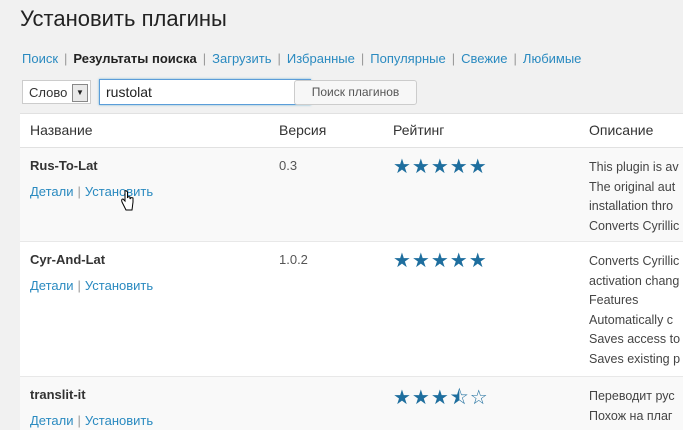 This screenshot has height=430, width=683. I want to click on dropdown-arrow-icon: ▼, so click(80, 93).